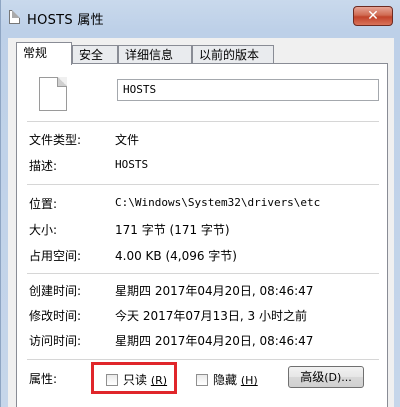  I want to click on tab-details: 详细信息, so click(155, 54).